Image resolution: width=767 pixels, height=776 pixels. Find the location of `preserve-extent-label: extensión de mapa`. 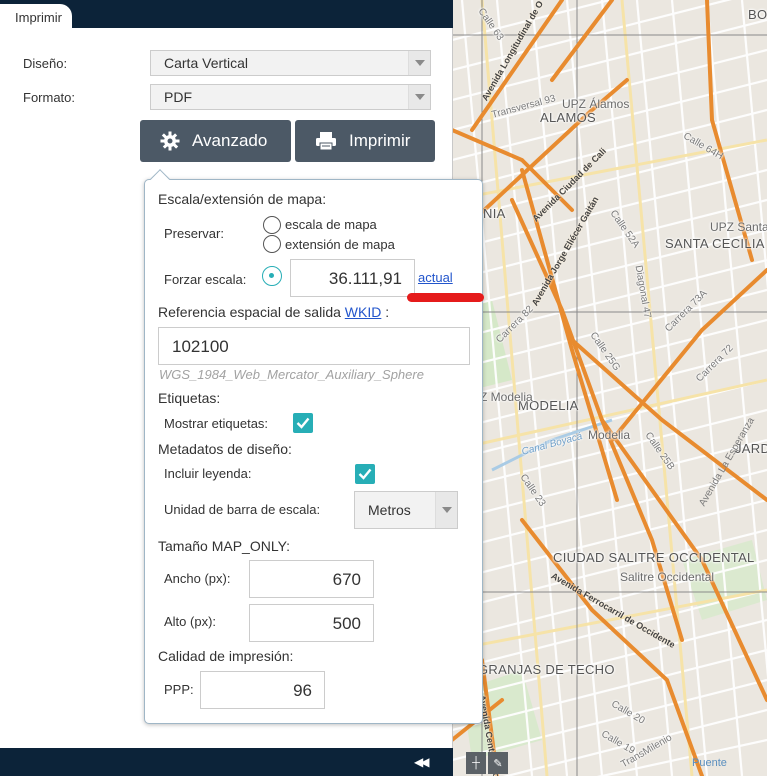

preserve-extent-label: extensión de mapa is located at coordinates (340, 244).